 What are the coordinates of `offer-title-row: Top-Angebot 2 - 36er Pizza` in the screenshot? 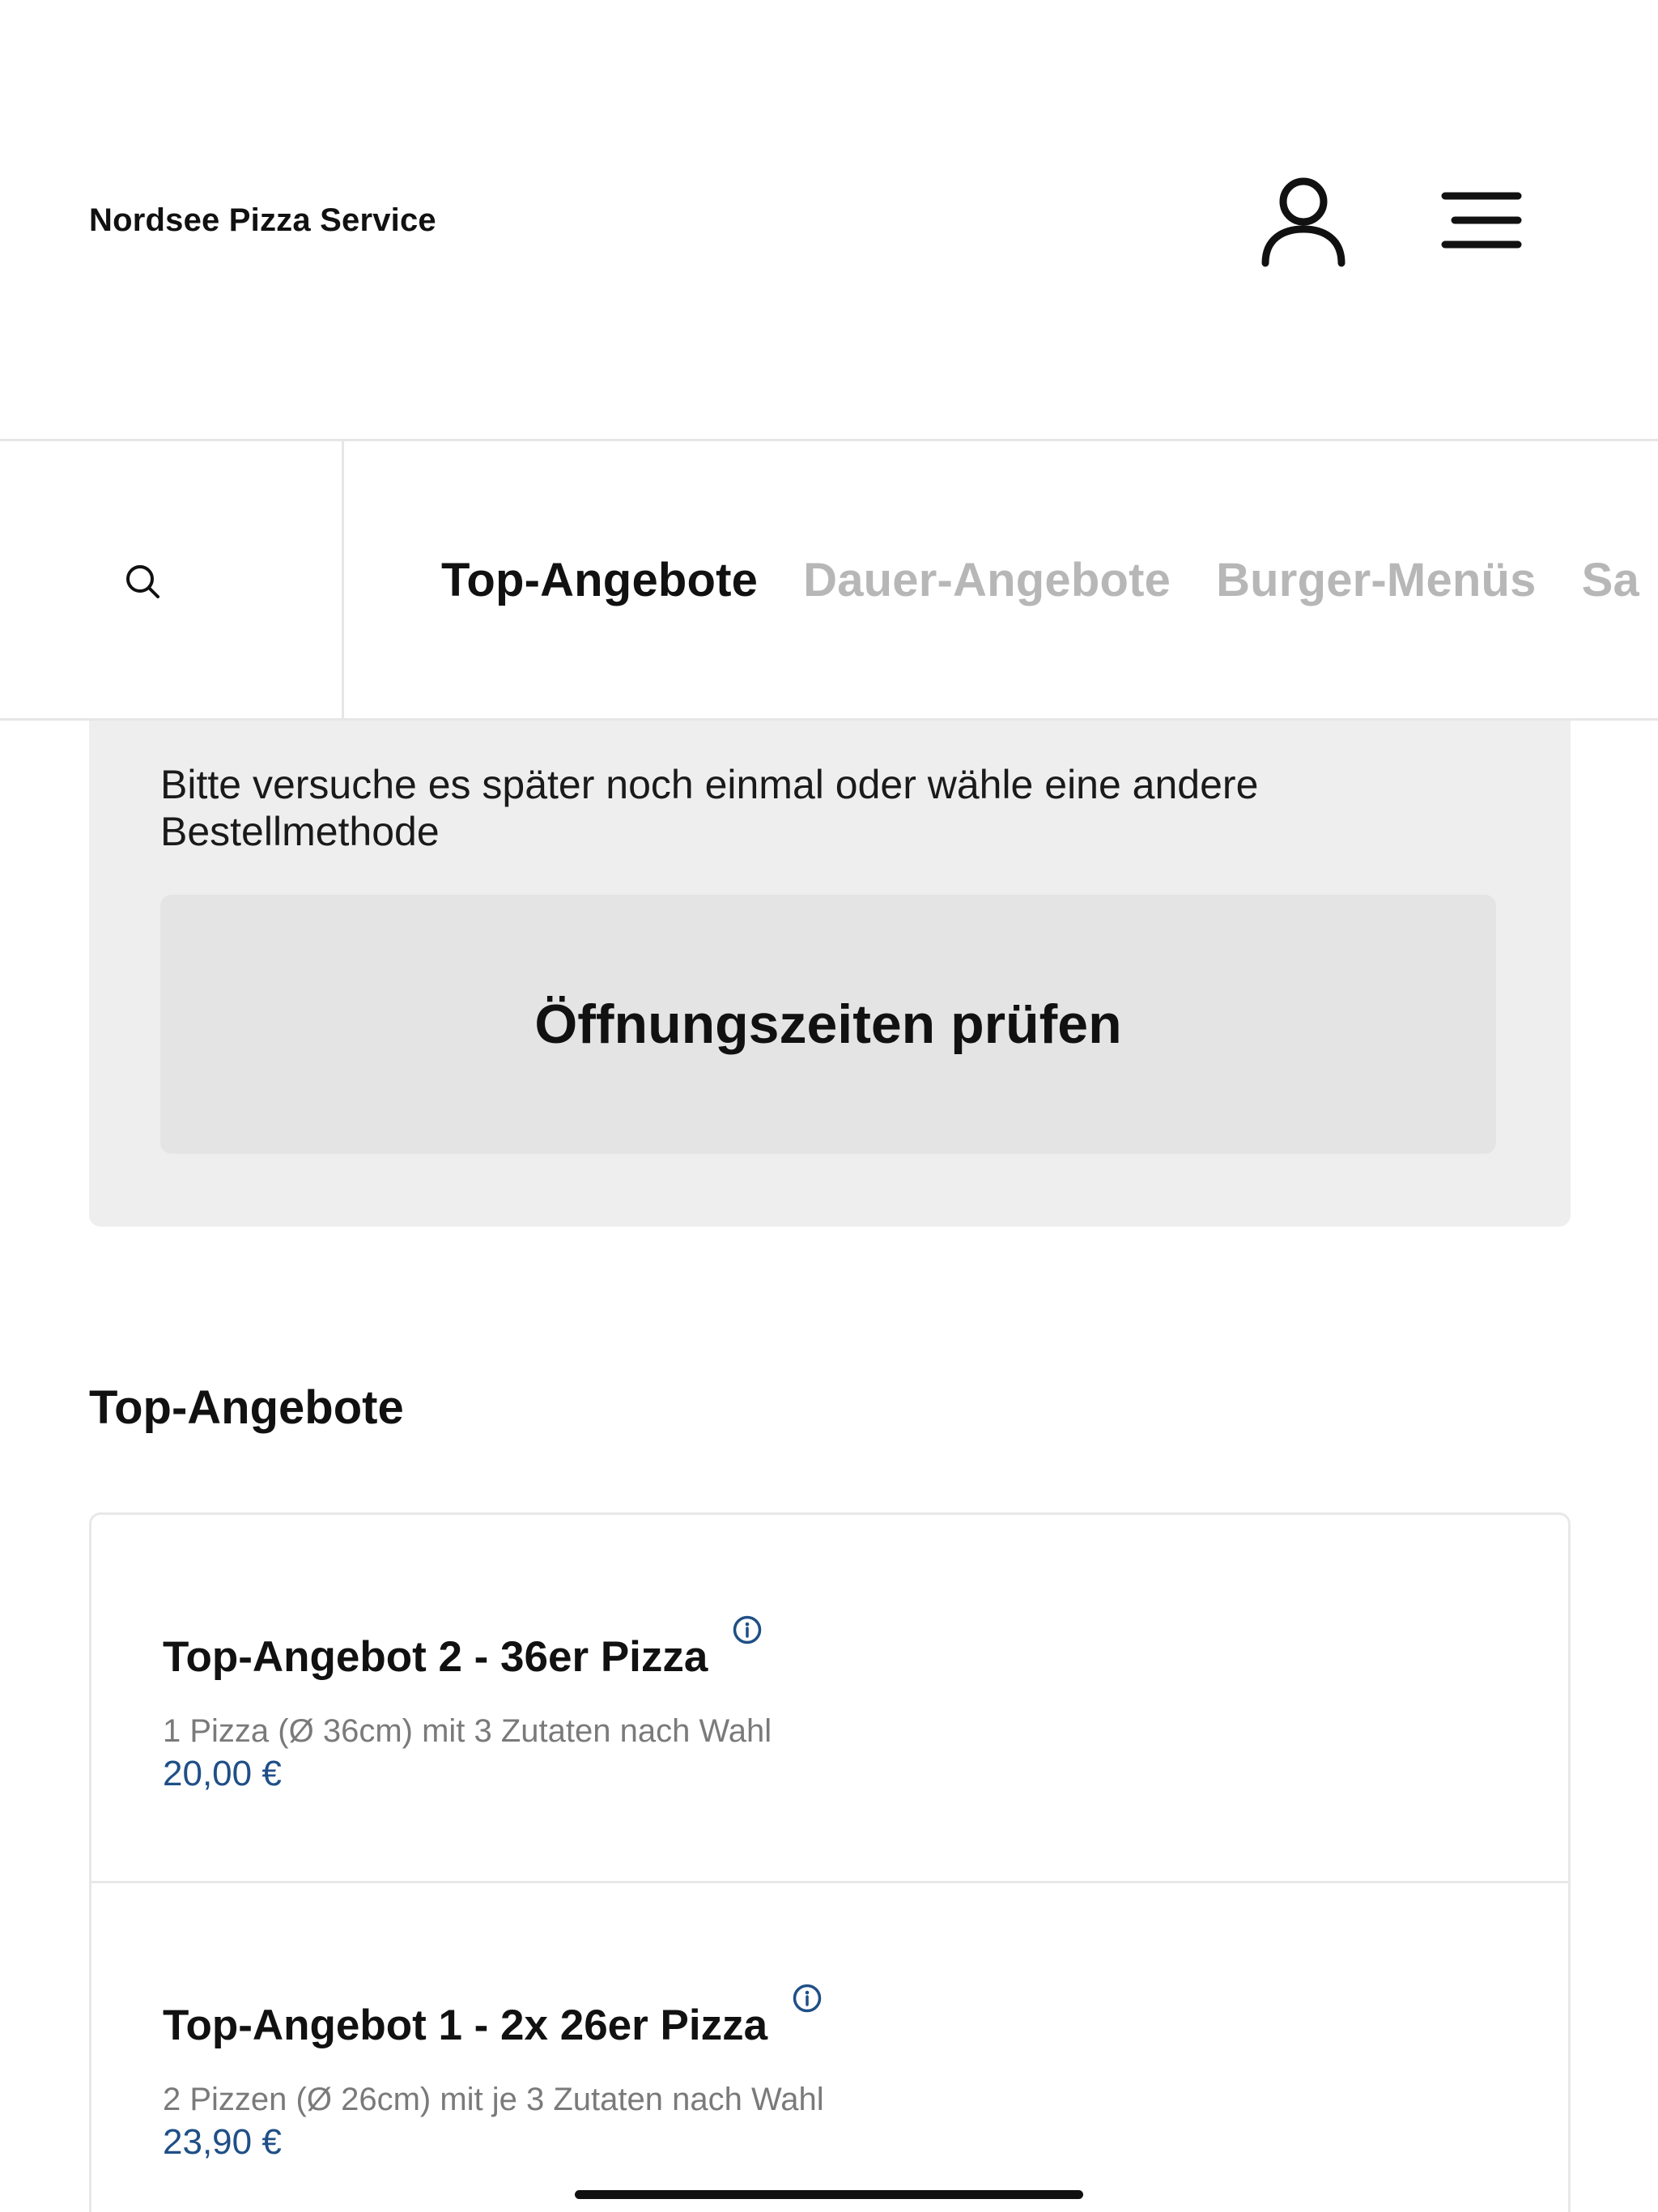 It's located at (463, 1649).